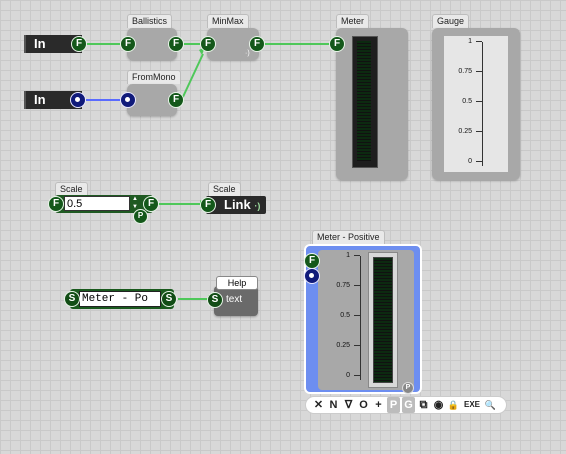 The height and width of the screenshot is (454, 566). What do you see at coordinates (438, 405) in the screenshot?
I see `eye-icon: ◉` at bounding box center [438, 405].